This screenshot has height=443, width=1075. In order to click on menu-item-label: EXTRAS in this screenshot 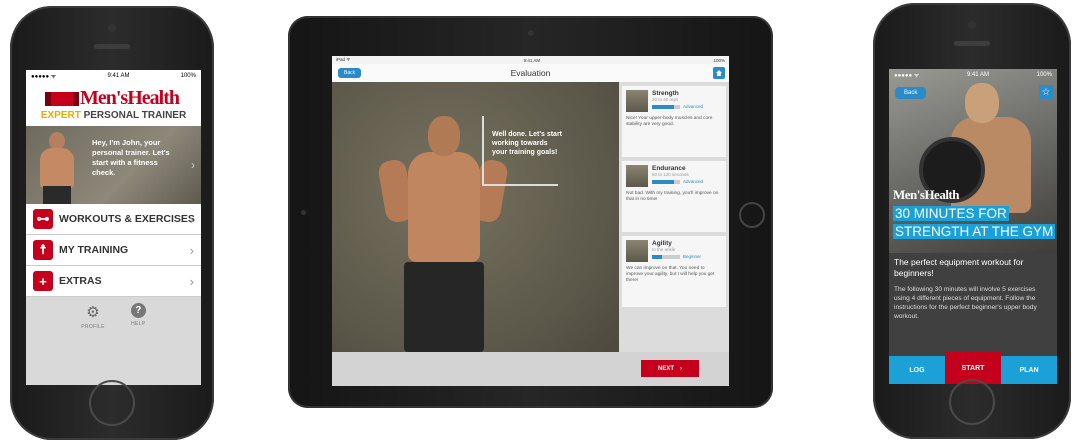, I will do `click(80, 281)`.